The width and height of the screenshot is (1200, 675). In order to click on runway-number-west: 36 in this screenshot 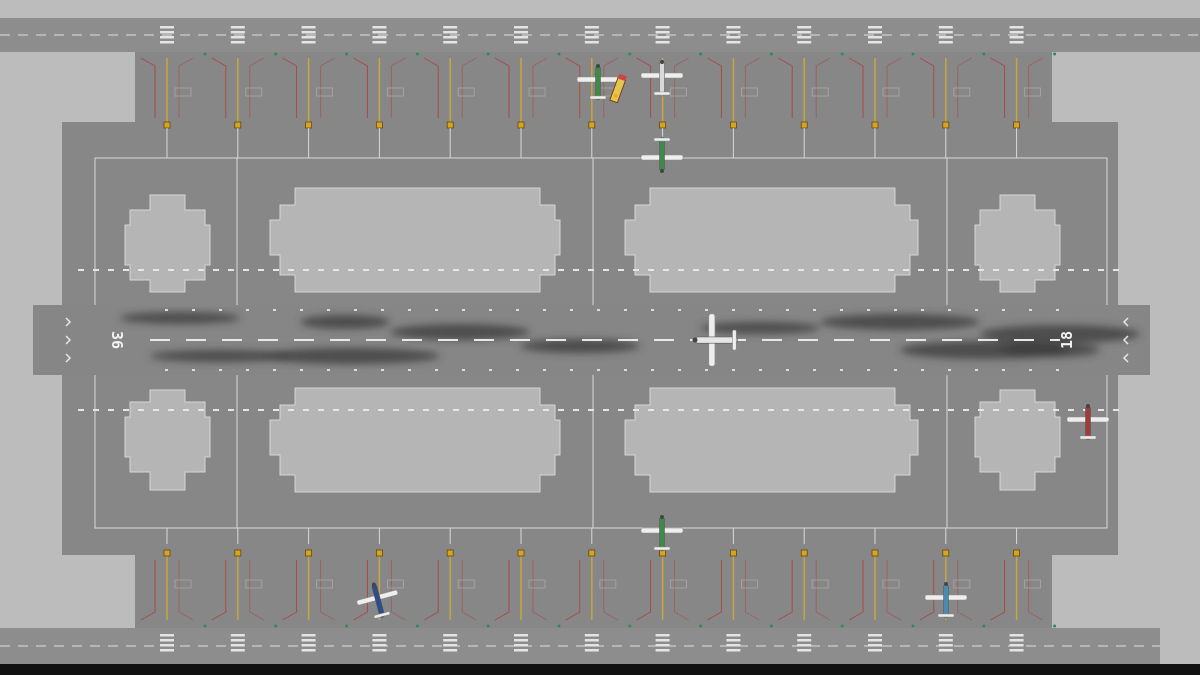, I will do `click(117, 340)`.